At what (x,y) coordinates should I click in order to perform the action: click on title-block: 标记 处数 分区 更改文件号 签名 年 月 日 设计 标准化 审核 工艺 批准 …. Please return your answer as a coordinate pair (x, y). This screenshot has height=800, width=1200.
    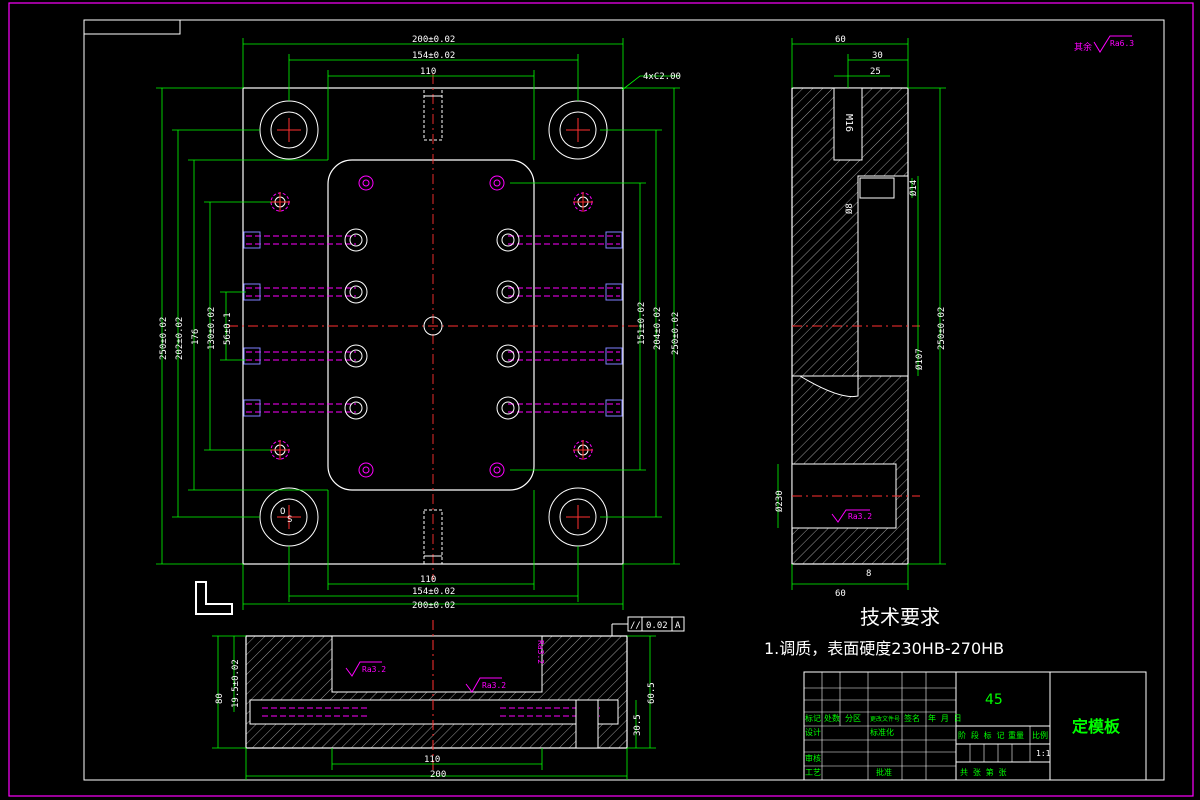
    Looking at the image, I should click on (975, 726).